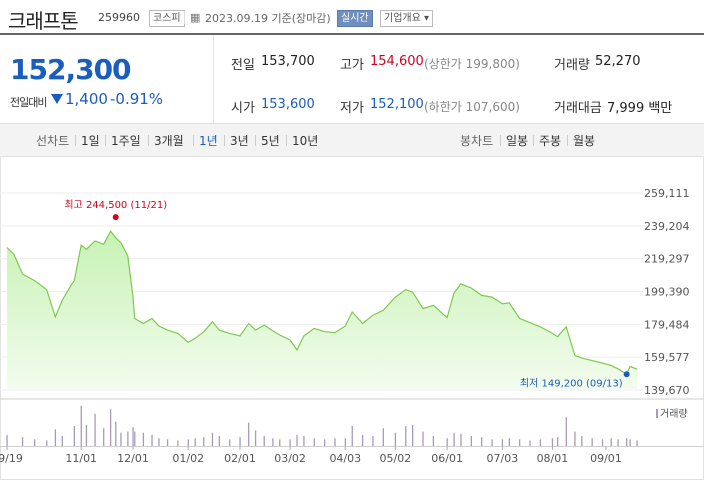 This screenshot has width=704, height=481. What do you see at coordinates (239, 140) in the screenshot?
I see `period-3y: 3년` at bounding box center [239, 140].